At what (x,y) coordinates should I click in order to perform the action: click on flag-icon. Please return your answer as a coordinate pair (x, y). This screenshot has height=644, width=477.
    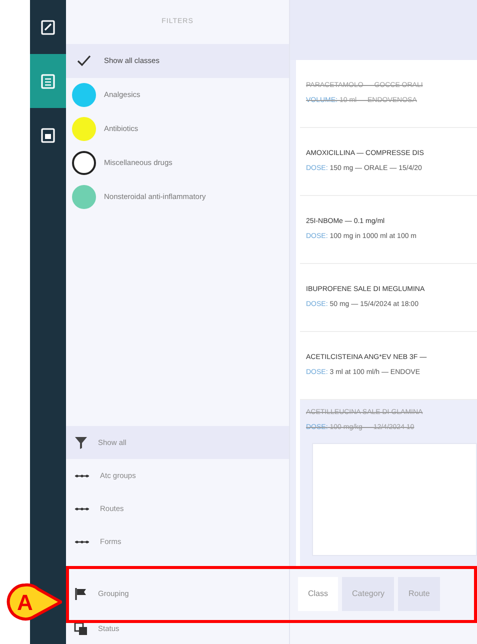
    Looking at the image, I should click on (81, 594).